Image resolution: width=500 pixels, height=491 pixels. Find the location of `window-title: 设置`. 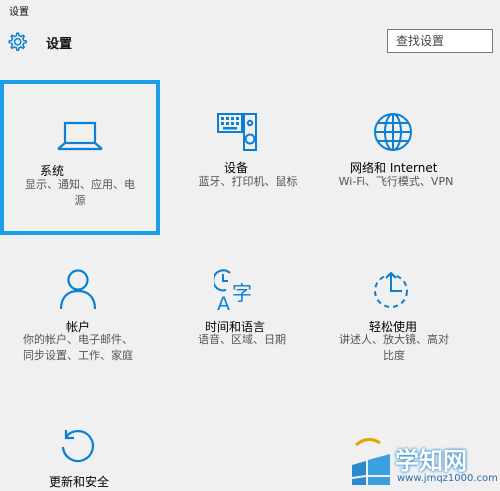

window-title: 设置 is located at coordinates (19, 12).